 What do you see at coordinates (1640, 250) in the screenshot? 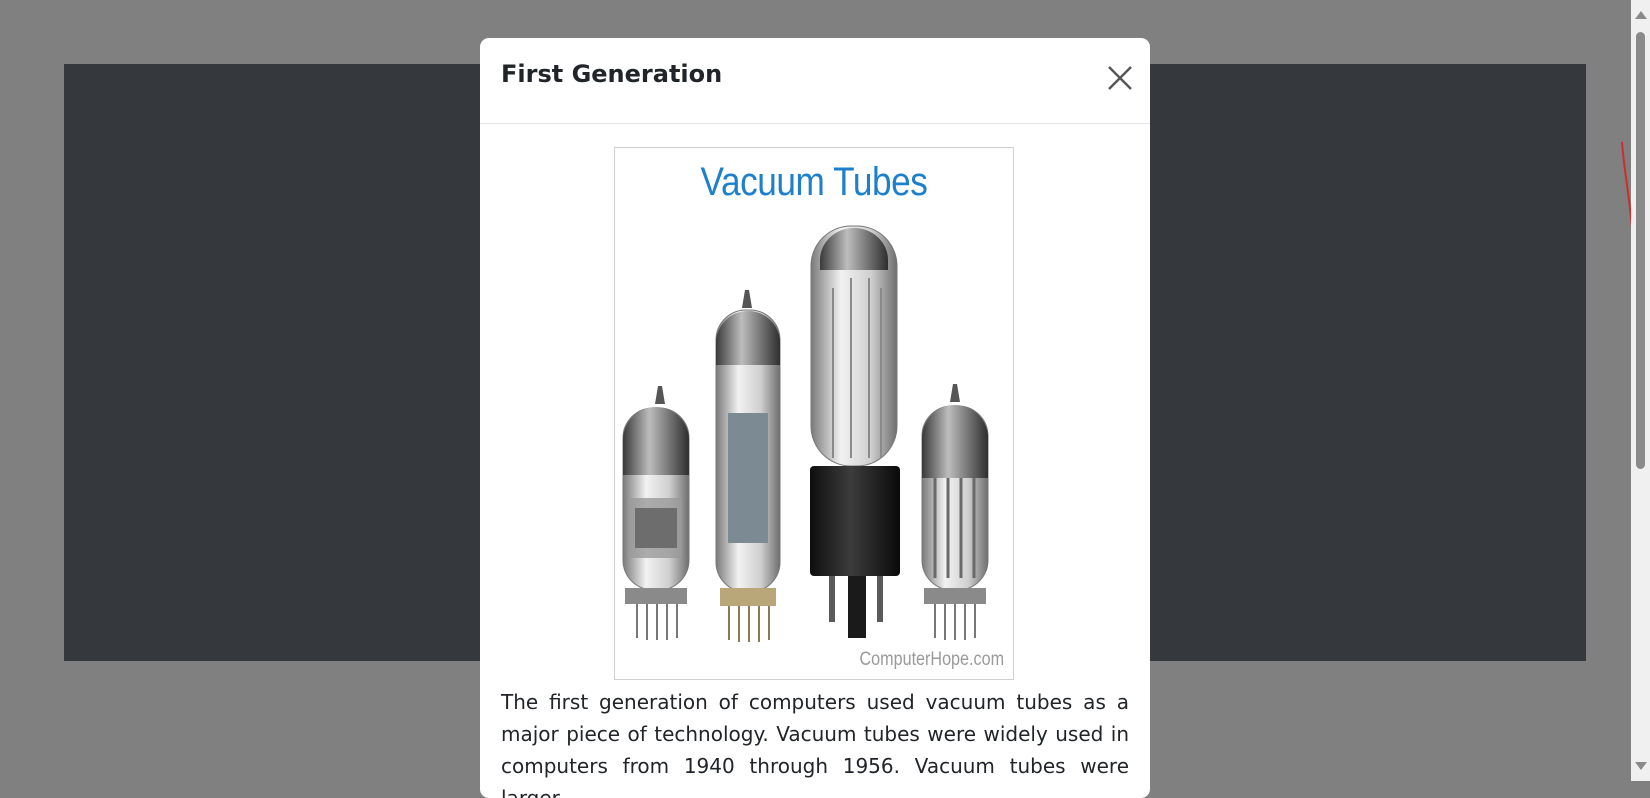
I see `scrollbar-thumb` at bounding box center [1640, 250].